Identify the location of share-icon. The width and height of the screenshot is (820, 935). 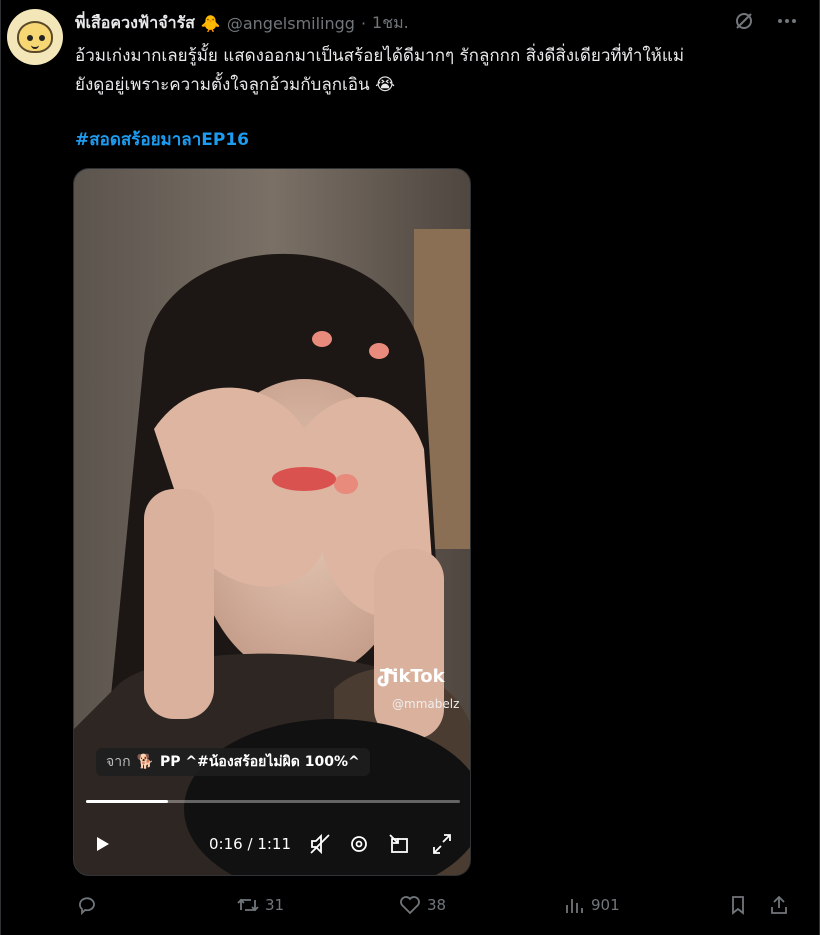
(779, 904).